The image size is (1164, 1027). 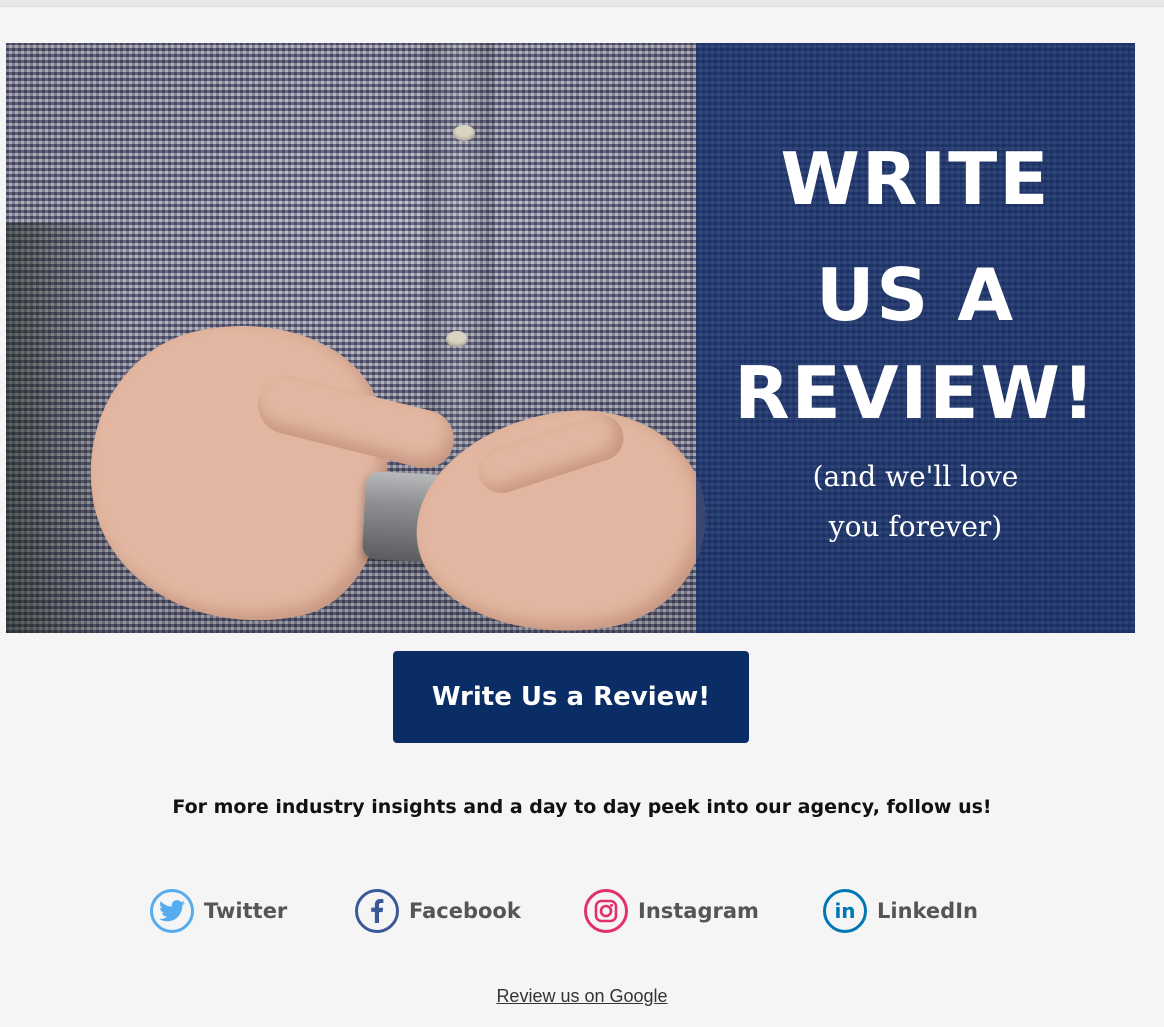 What do you see at coordinates (459, 253) in the screenshot?
I see `shirt-placket` at bounding box center [459, 253].